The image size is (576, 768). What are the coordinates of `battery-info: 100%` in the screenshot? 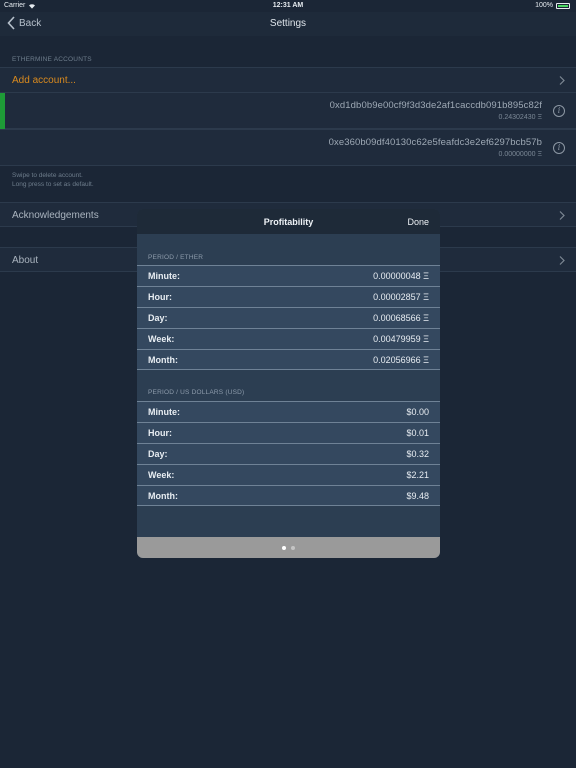 It's located at (552, 5).